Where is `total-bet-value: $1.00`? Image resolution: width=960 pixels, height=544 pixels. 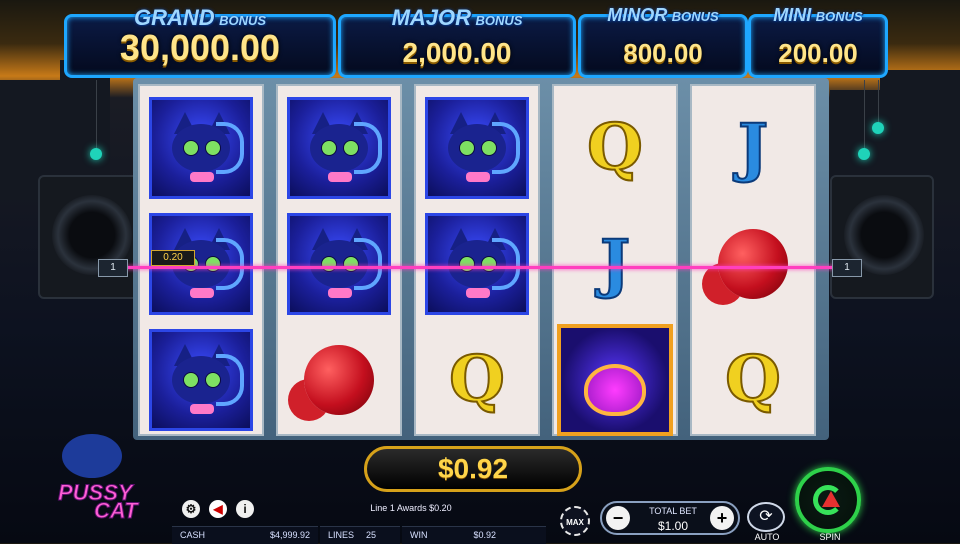
total-bet-value: $1.00 is located at coordinates (673, 526).